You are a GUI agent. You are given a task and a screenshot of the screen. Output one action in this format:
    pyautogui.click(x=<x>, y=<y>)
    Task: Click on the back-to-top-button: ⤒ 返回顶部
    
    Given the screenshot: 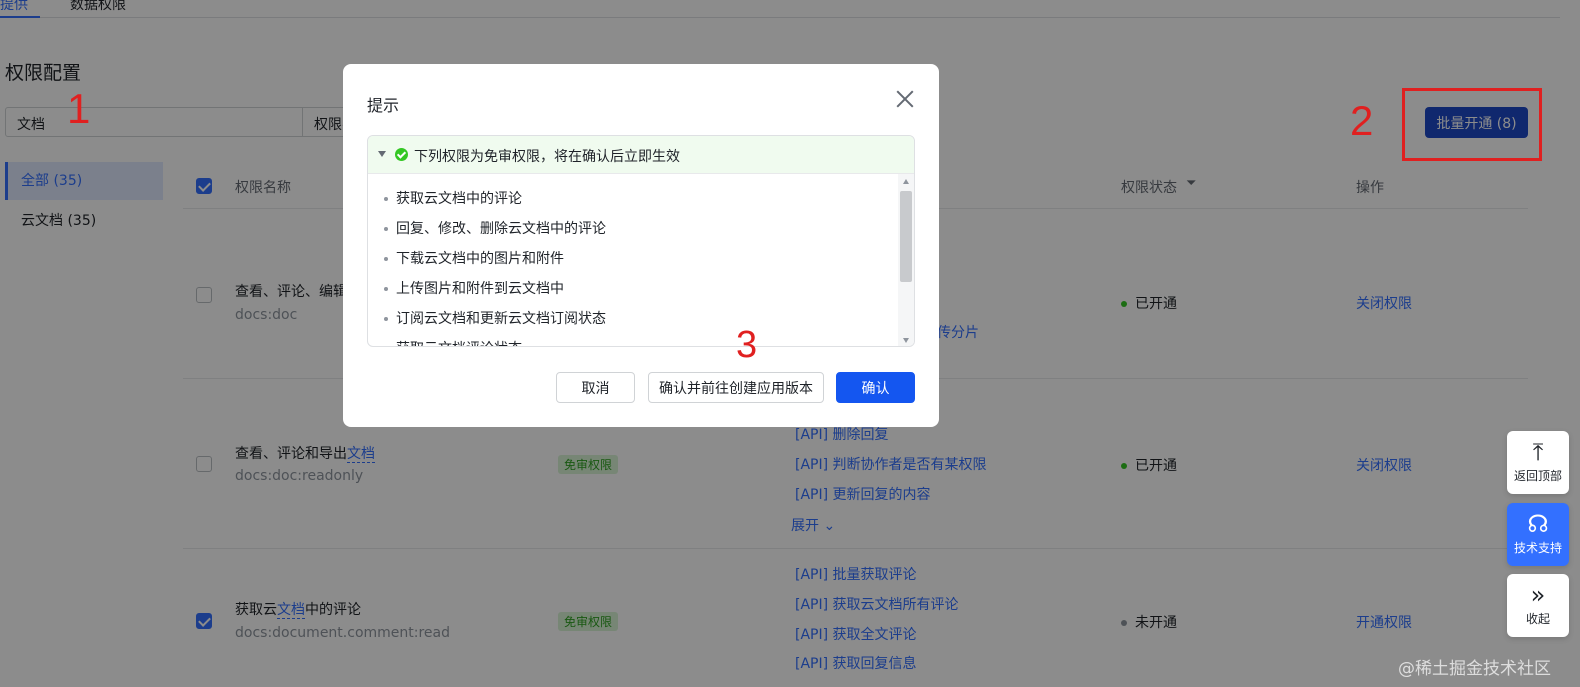 What is the action you would take?
    pyautogui.click(x=1538, y=462)
    